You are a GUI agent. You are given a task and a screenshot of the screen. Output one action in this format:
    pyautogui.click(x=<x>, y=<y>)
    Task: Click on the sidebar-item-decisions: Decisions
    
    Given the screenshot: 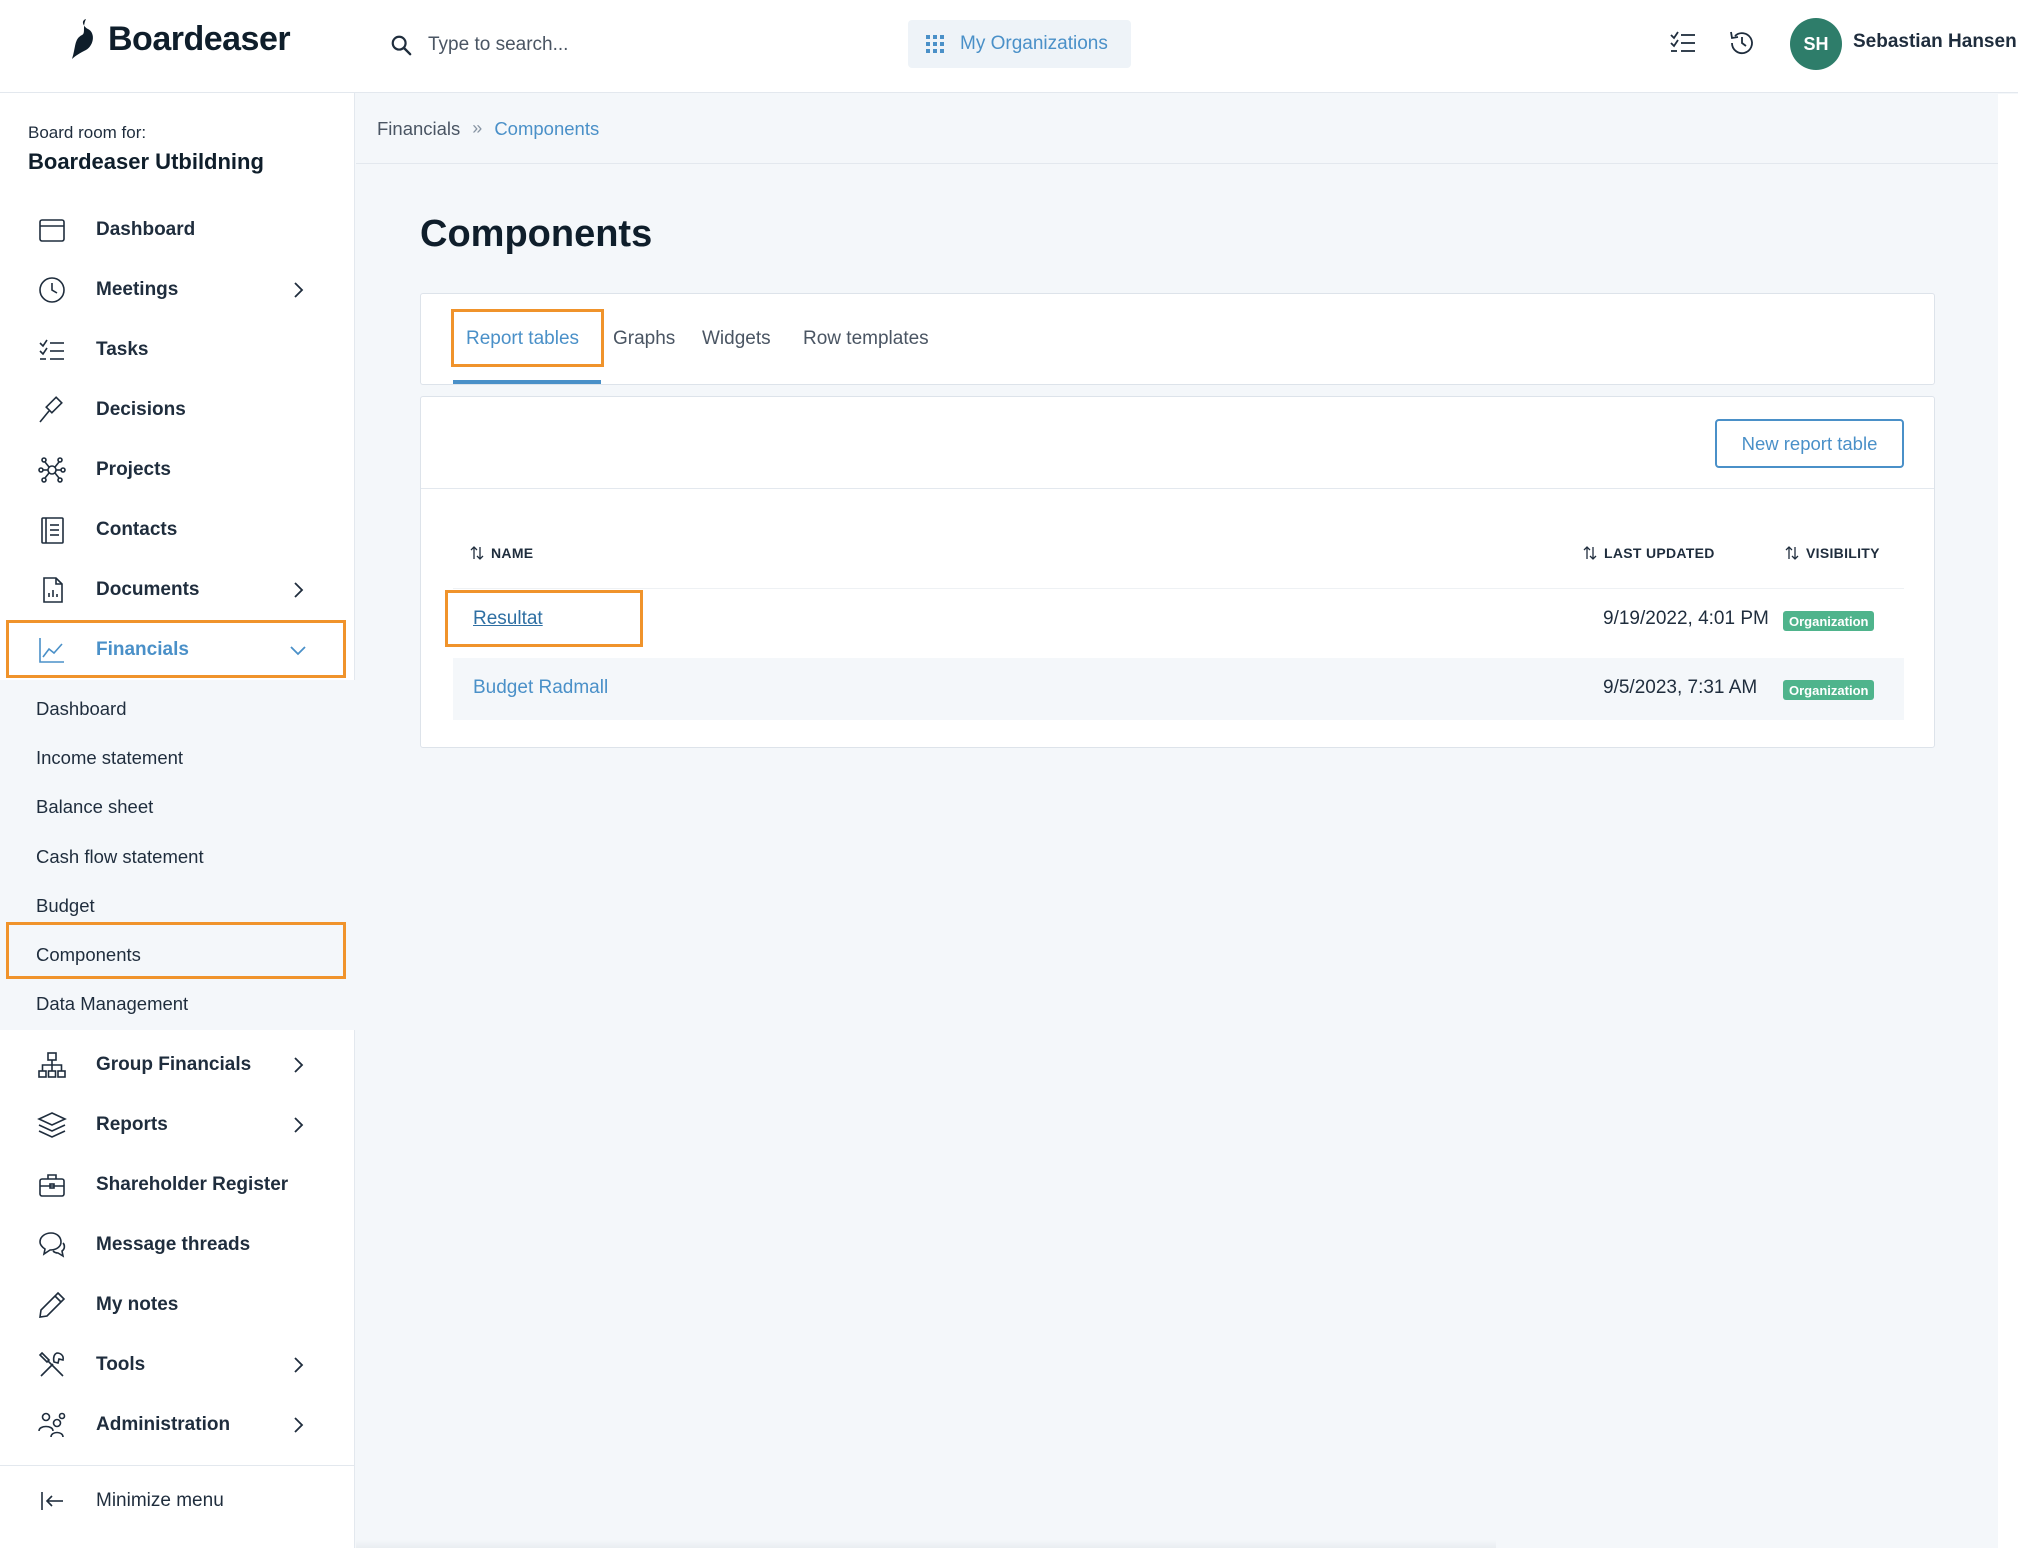 What is the action you would take?
    pyautogui.click(x=177, y=410)
    